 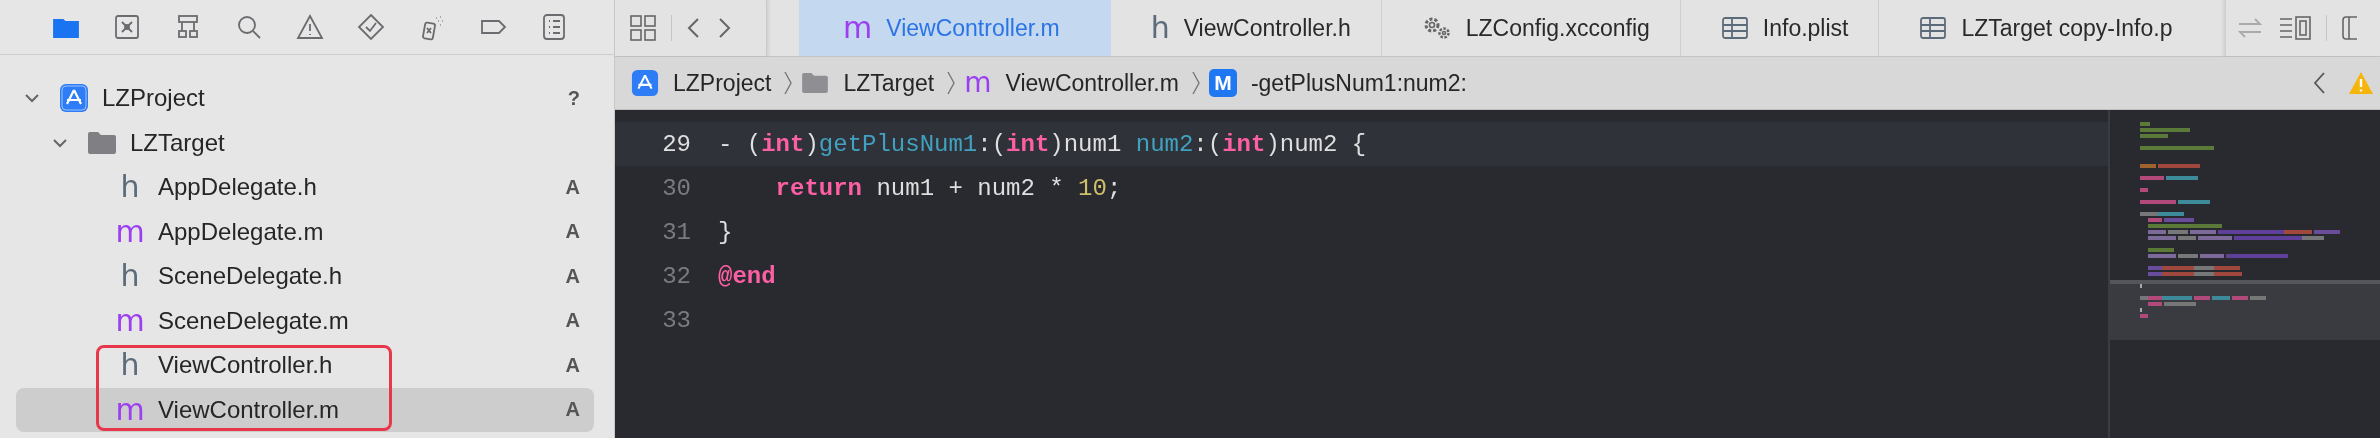 I want to click on editor-tab: Info.plist, so click(x=1780, y=28).